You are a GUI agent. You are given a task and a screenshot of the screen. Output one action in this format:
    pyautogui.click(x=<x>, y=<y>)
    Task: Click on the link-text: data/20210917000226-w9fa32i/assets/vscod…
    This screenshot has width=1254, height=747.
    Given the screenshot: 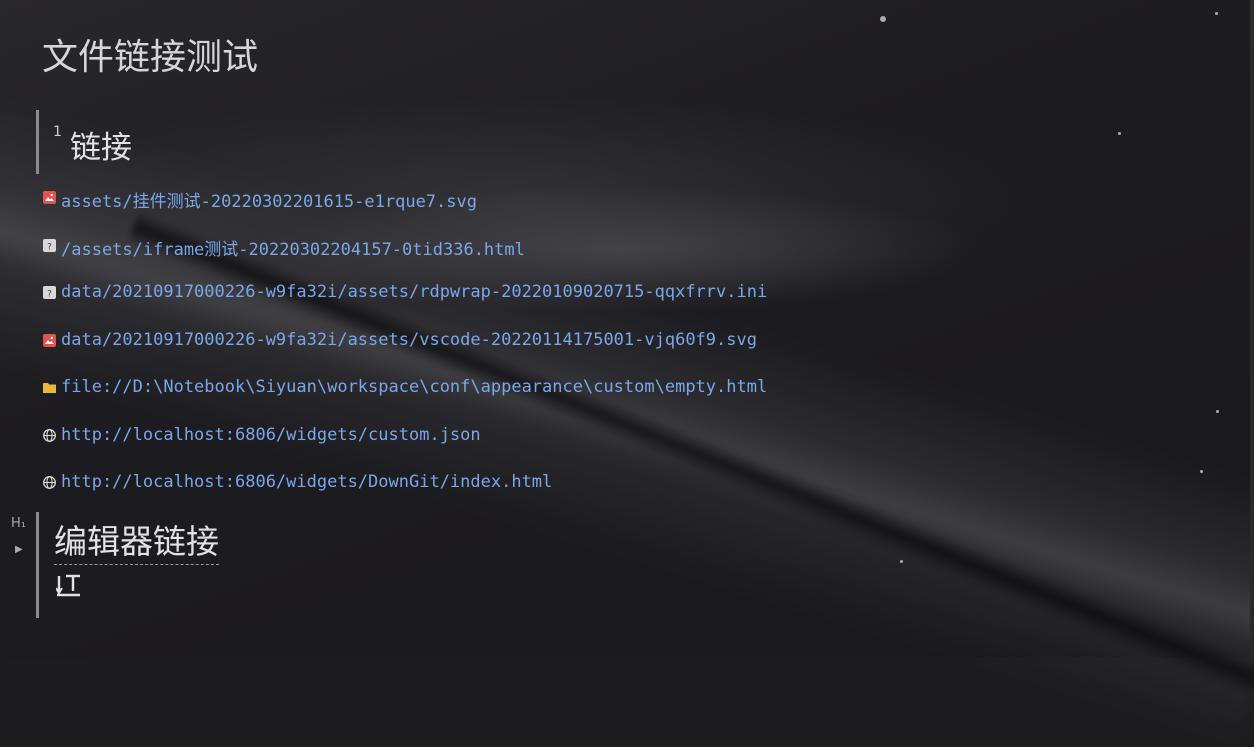 What is the action you would take?
    pyautogui.click(x=409, y=340)
    